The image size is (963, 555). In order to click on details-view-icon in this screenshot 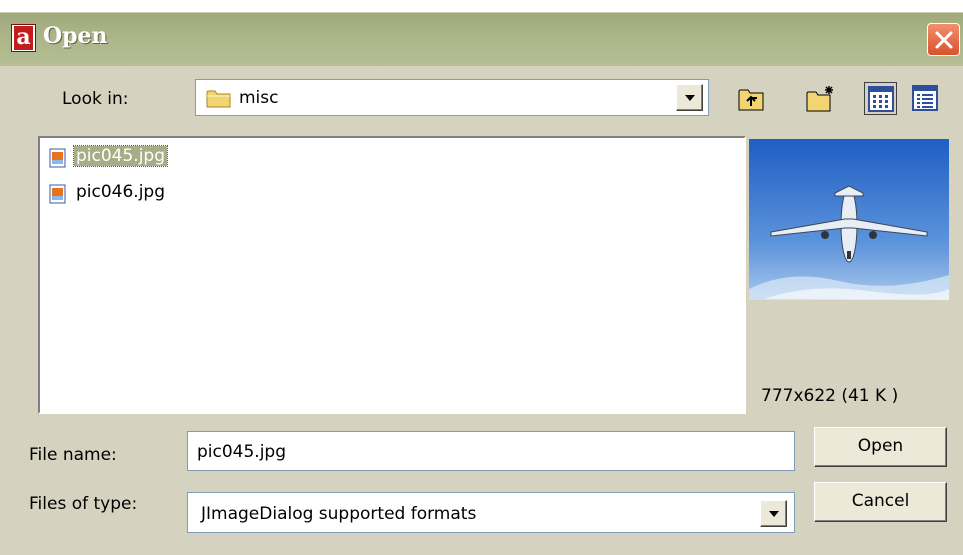, I will do `click(925, 98)`.